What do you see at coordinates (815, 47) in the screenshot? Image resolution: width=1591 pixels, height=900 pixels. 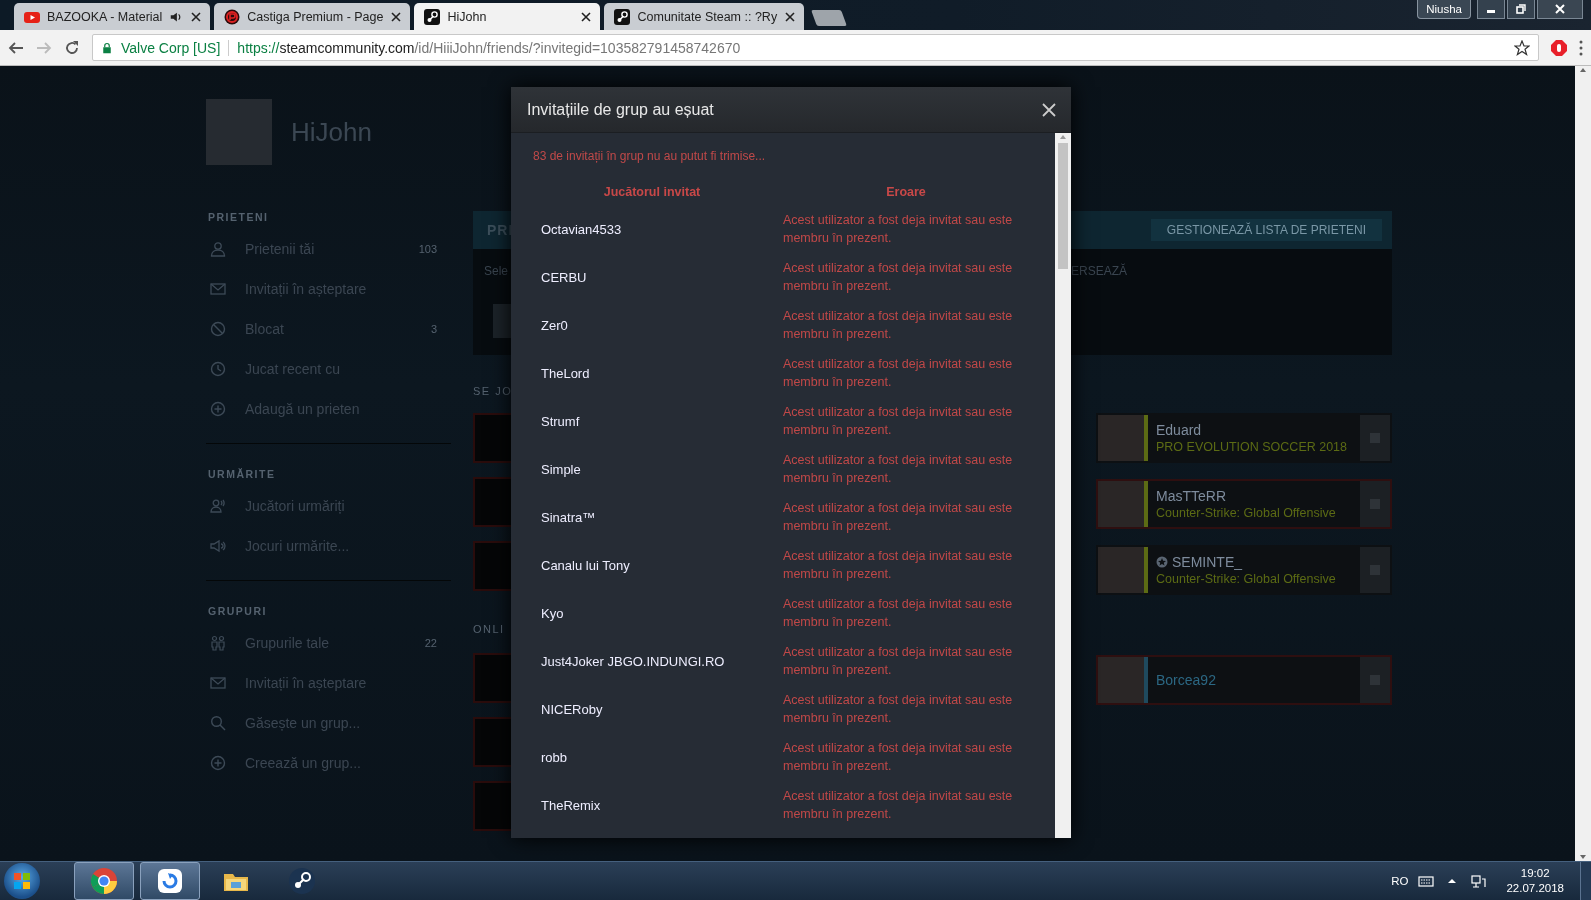 I see `address-field: Valve Corp [US] https://steamcommunity.com/id/HiiiJohn/friends/?invitegid=103582791458742670` at bounding box center [815, 47].